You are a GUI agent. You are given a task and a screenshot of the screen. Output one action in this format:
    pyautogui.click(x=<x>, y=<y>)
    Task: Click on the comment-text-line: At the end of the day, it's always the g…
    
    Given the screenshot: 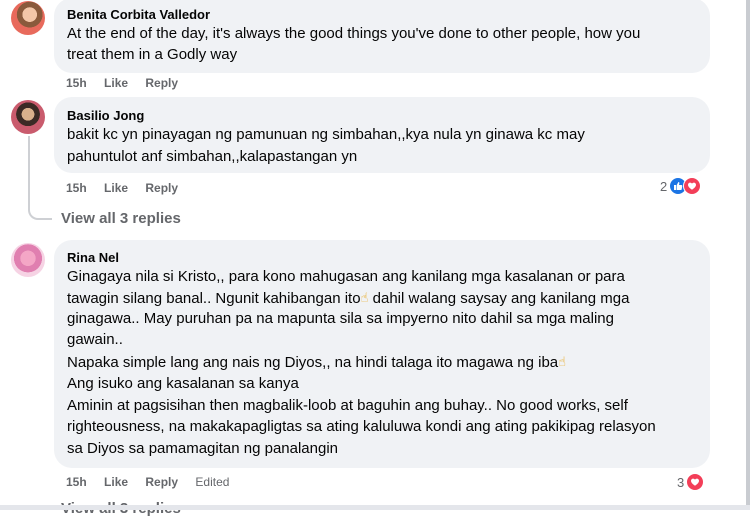 What is the action you would take?
    pyautogui.click(x=354, y=33)
    